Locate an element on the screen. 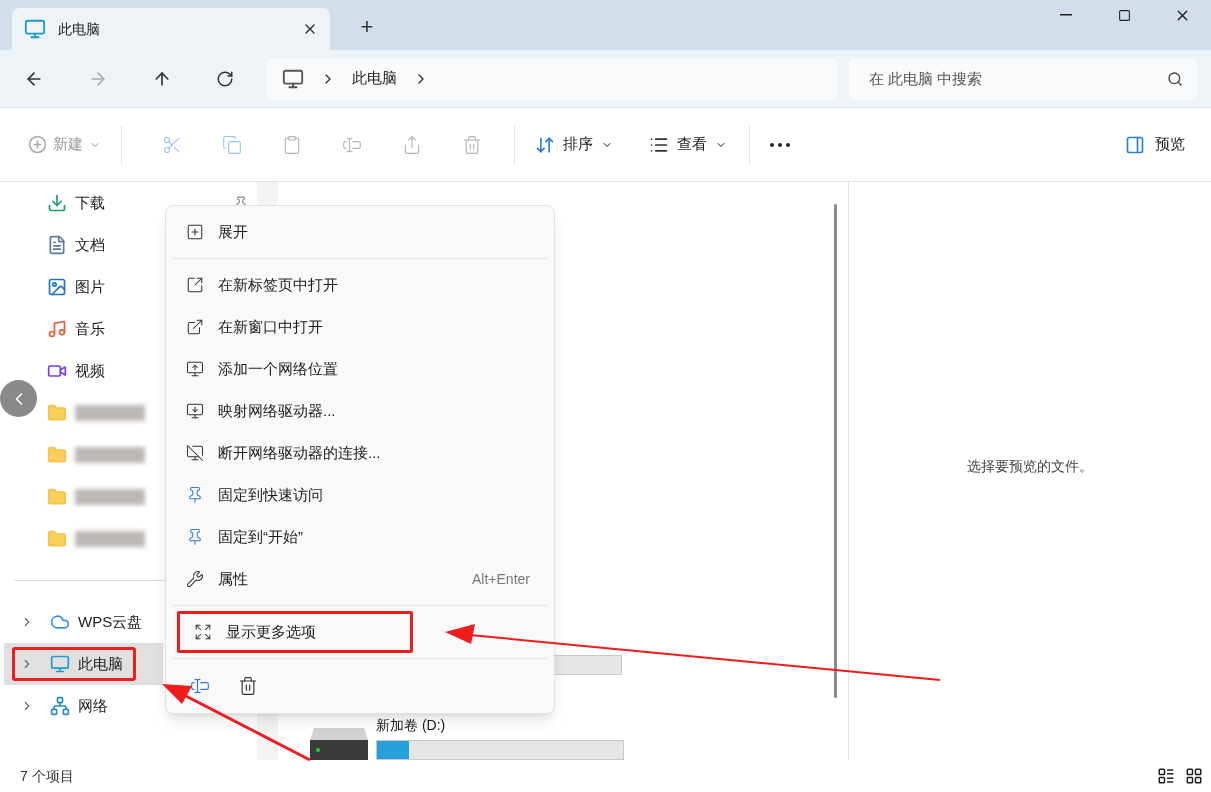 The width and height of the screenshot is (1211, 792). sidebar-item: 此电脑 is located at coordinates (83, 664).